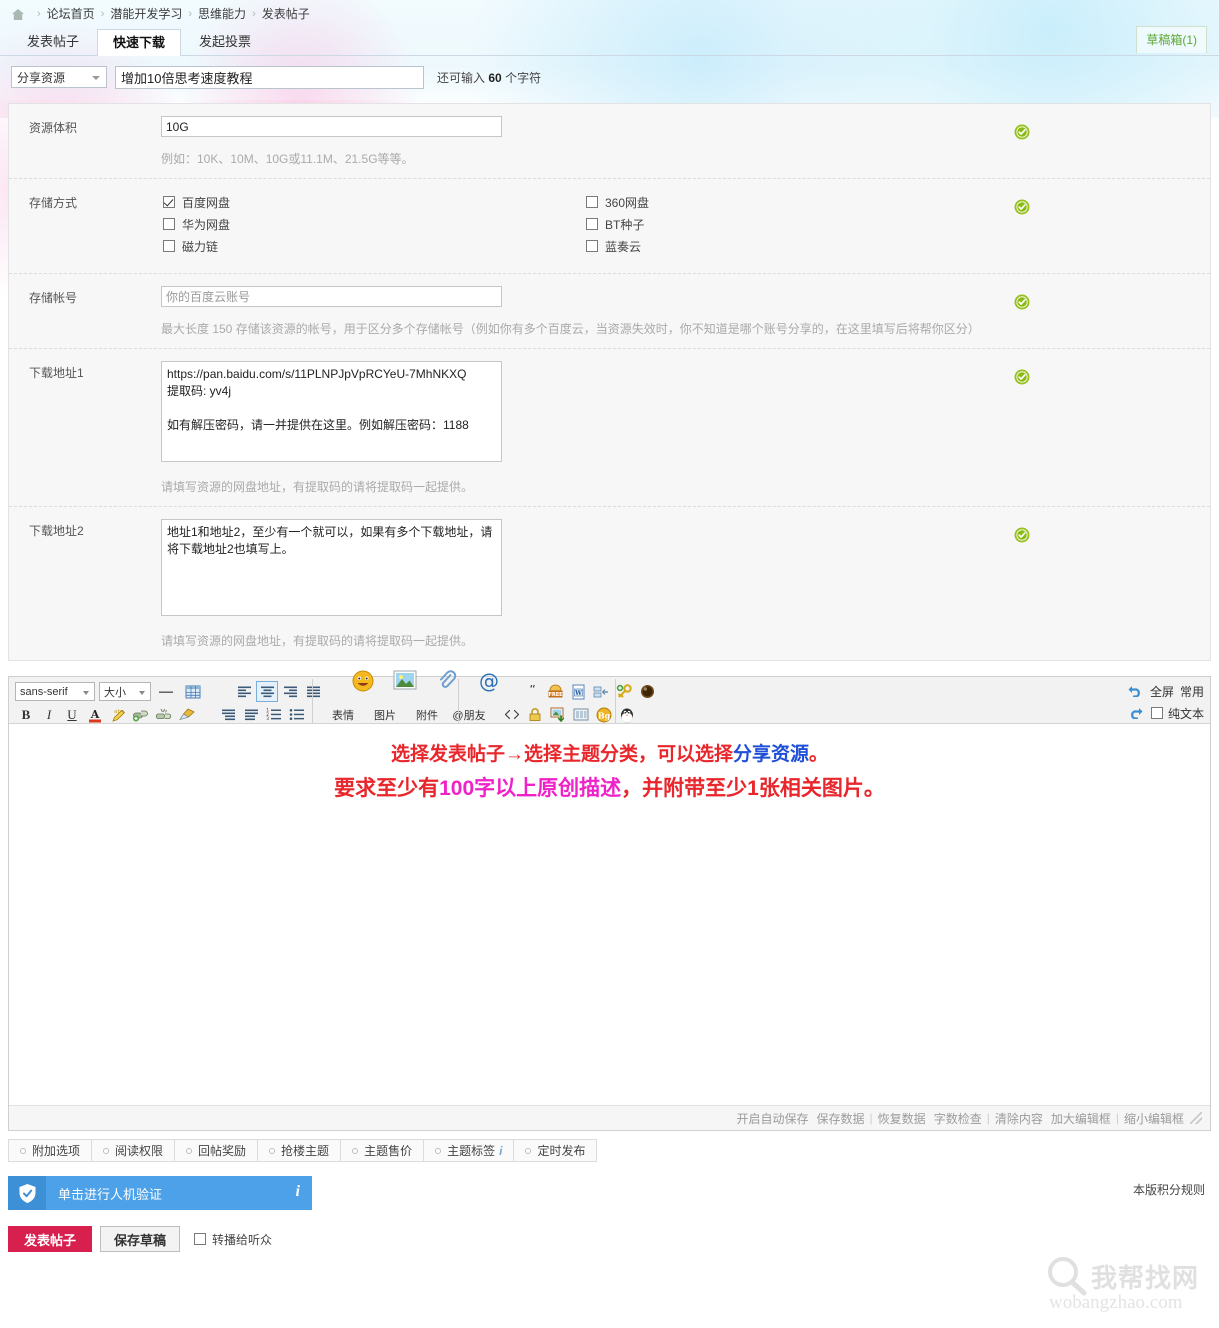 The height and width of the screenshot is (1328, 1219). I want to click on toolbar-right-row-1: 全屏 常用, so click(1165, 691).